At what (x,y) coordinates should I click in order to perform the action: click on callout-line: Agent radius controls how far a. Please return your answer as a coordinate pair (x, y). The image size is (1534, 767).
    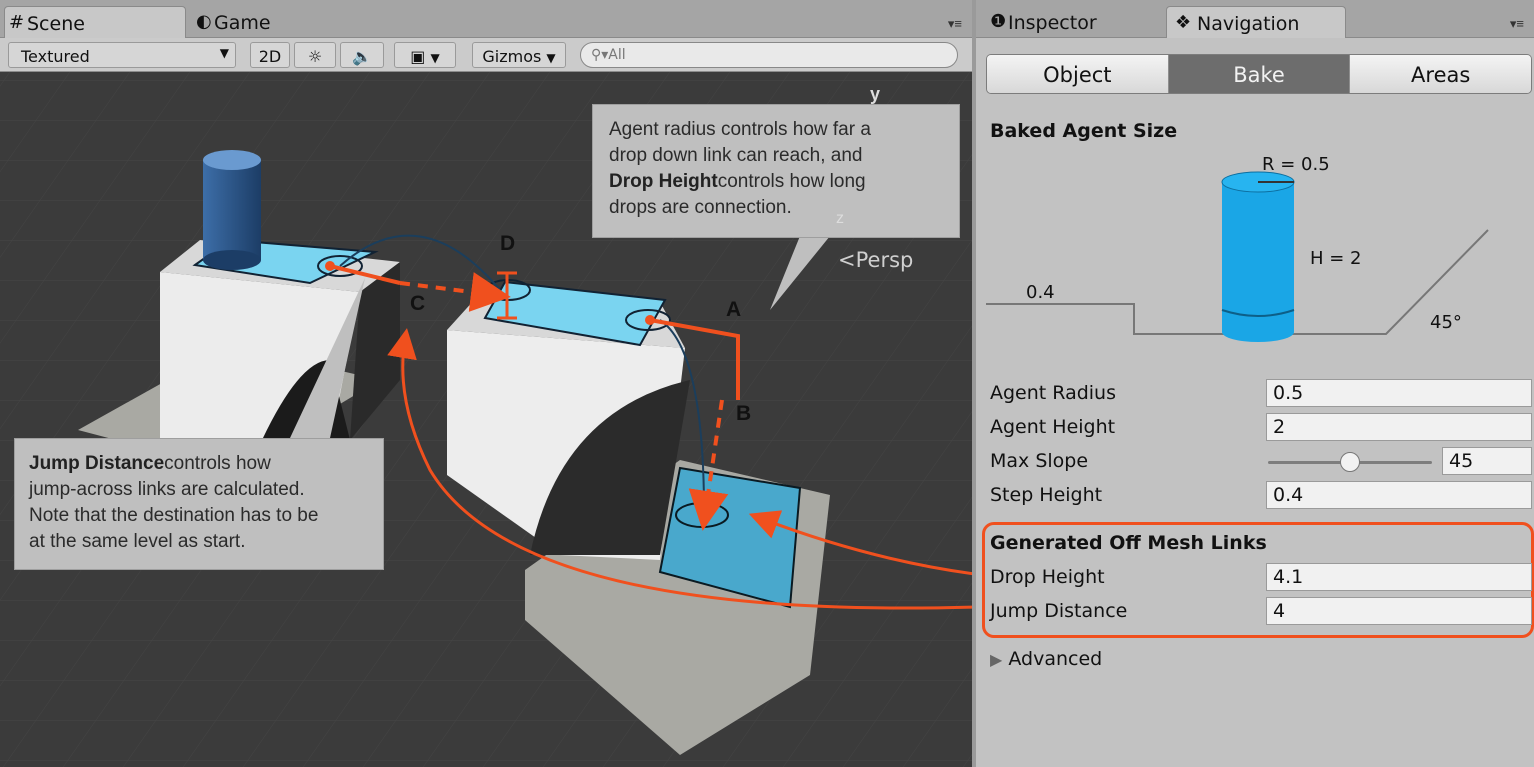
    Looking at the image, I should click on (740, 129).